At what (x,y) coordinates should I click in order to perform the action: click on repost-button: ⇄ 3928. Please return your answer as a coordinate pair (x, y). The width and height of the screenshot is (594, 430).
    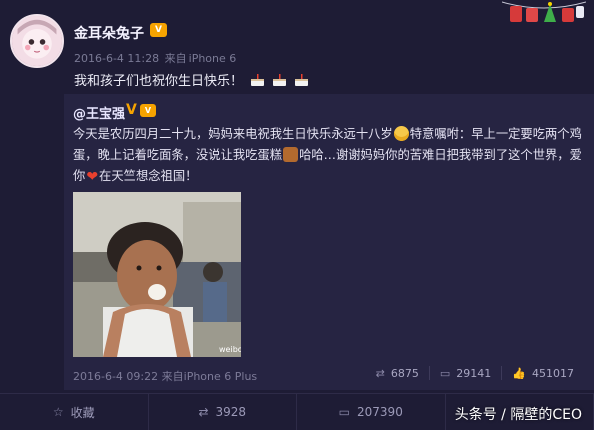
    Looking at the image, I should click on (223, 412).